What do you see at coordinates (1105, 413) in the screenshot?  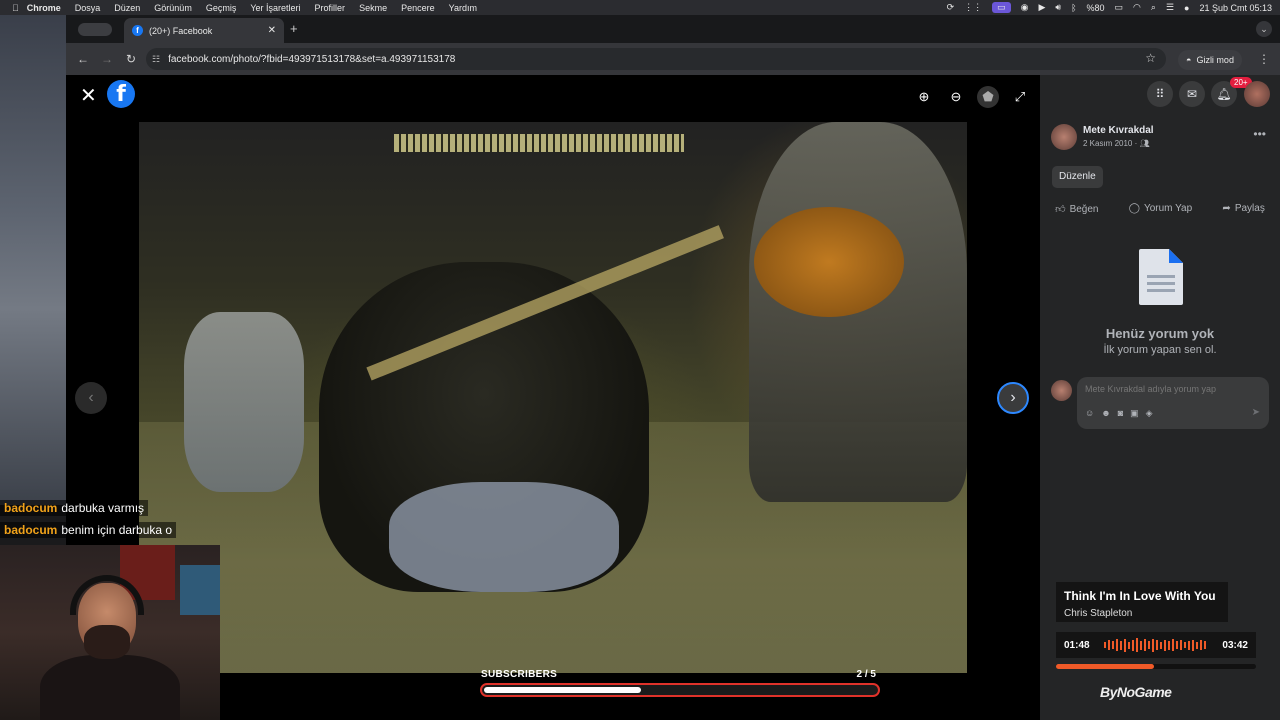 I see `emoji-icon: ☻` at bounding box center [1105, 413].